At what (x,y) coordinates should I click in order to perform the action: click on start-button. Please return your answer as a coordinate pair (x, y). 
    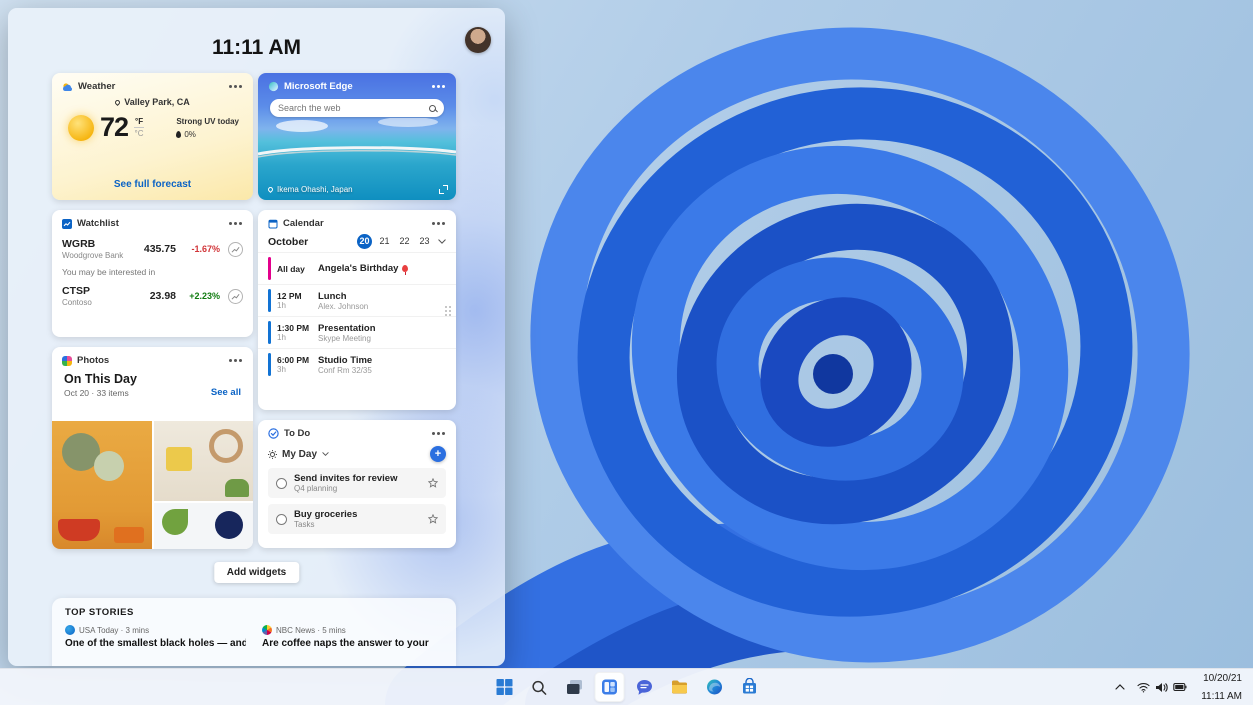
    Looking at the image, I should click on (504, 687).